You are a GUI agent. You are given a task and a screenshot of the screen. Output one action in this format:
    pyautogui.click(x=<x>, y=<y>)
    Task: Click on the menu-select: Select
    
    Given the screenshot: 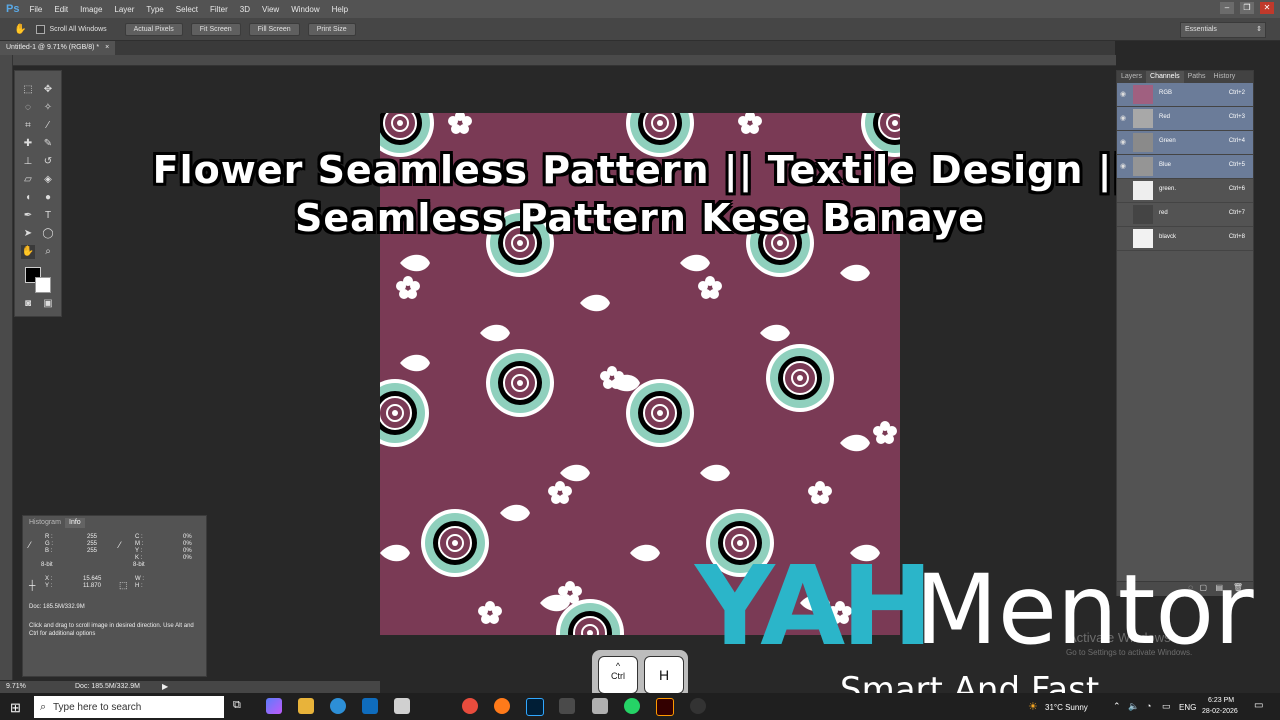 What is the action you would take?
    pyautogui.click(x=187, y=9)
    